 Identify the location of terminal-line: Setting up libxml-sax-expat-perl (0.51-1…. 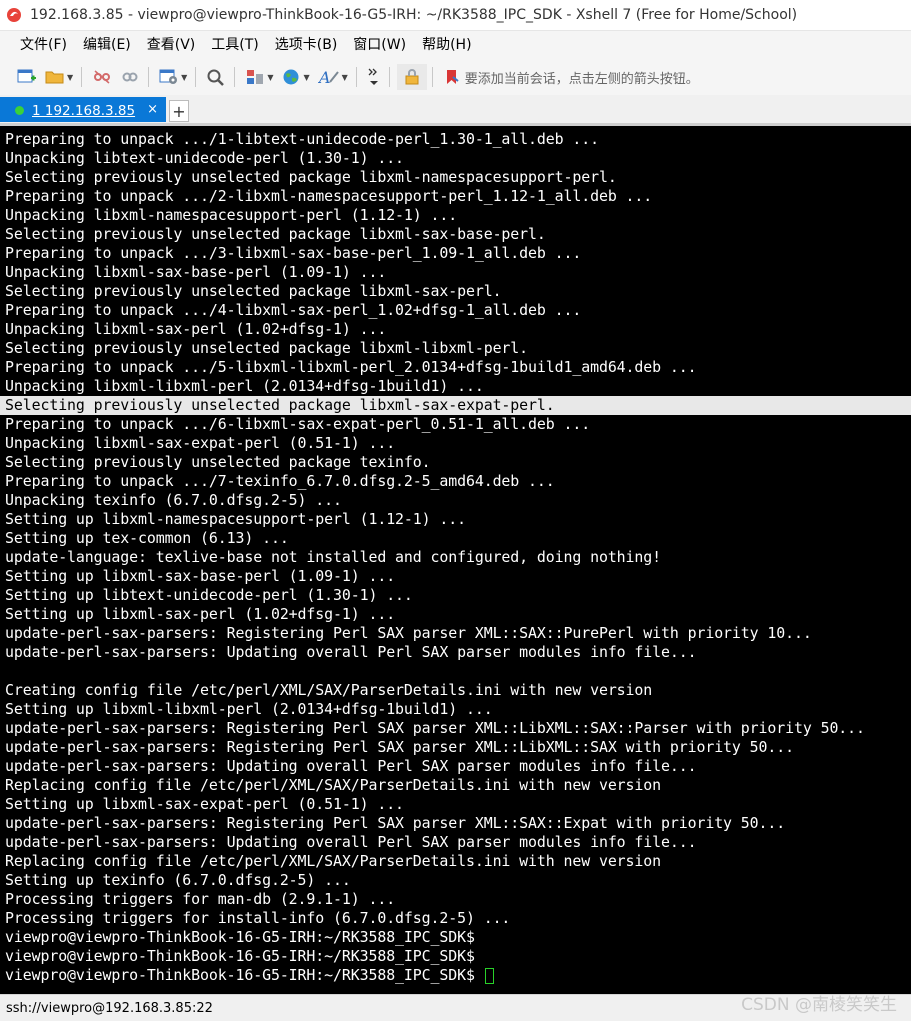
(458, 804).